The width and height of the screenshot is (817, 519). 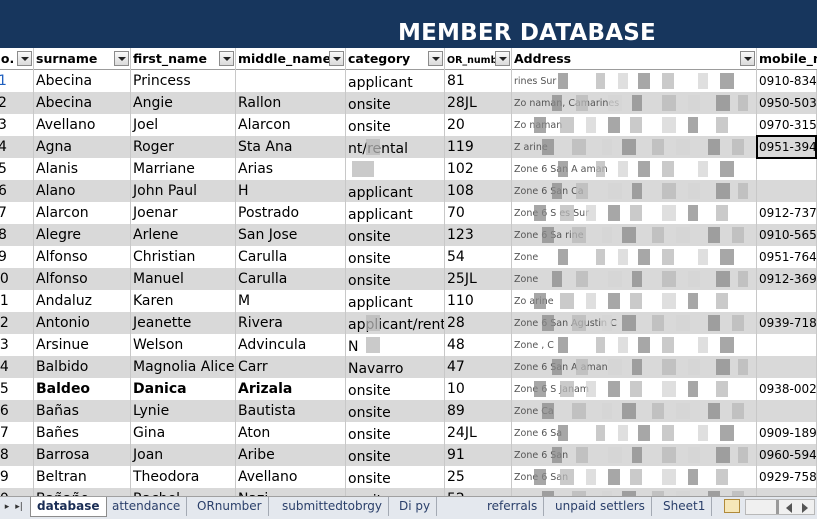 What do you see at coordinates (82, 492) in the screenshot?
I see `cell-surname: Bañaño` at bounding box center [82, 492].